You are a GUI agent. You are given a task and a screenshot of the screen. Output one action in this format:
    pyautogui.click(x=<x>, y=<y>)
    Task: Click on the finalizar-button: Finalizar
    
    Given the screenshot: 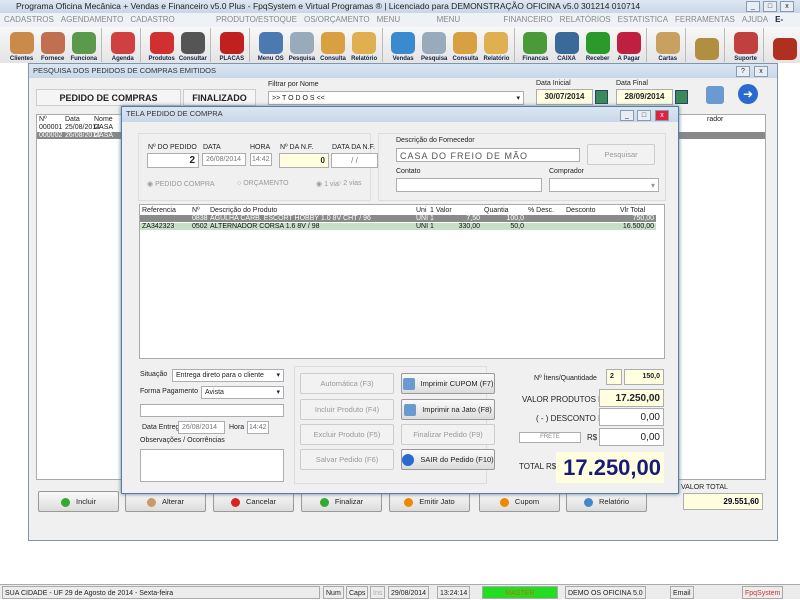 What is the action you would take?
    pyautogui.click(x=341, y=501)
    